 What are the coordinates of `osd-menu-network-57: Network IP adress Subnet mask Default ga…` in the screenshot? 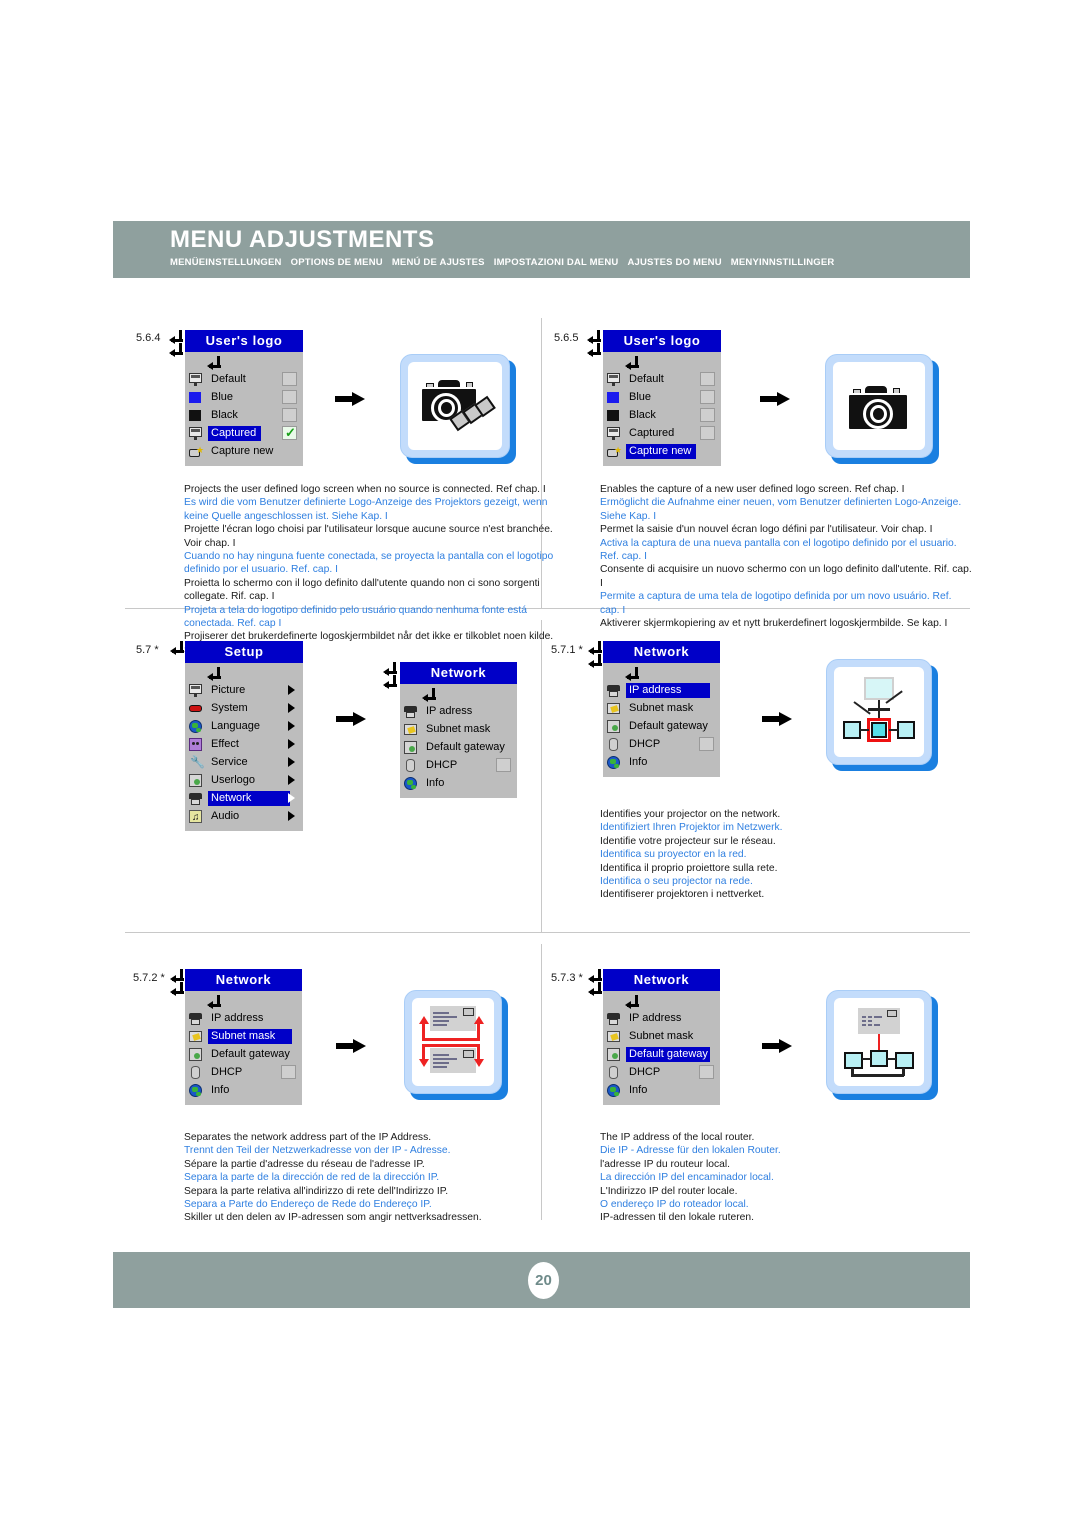 It's located at (458, 730).